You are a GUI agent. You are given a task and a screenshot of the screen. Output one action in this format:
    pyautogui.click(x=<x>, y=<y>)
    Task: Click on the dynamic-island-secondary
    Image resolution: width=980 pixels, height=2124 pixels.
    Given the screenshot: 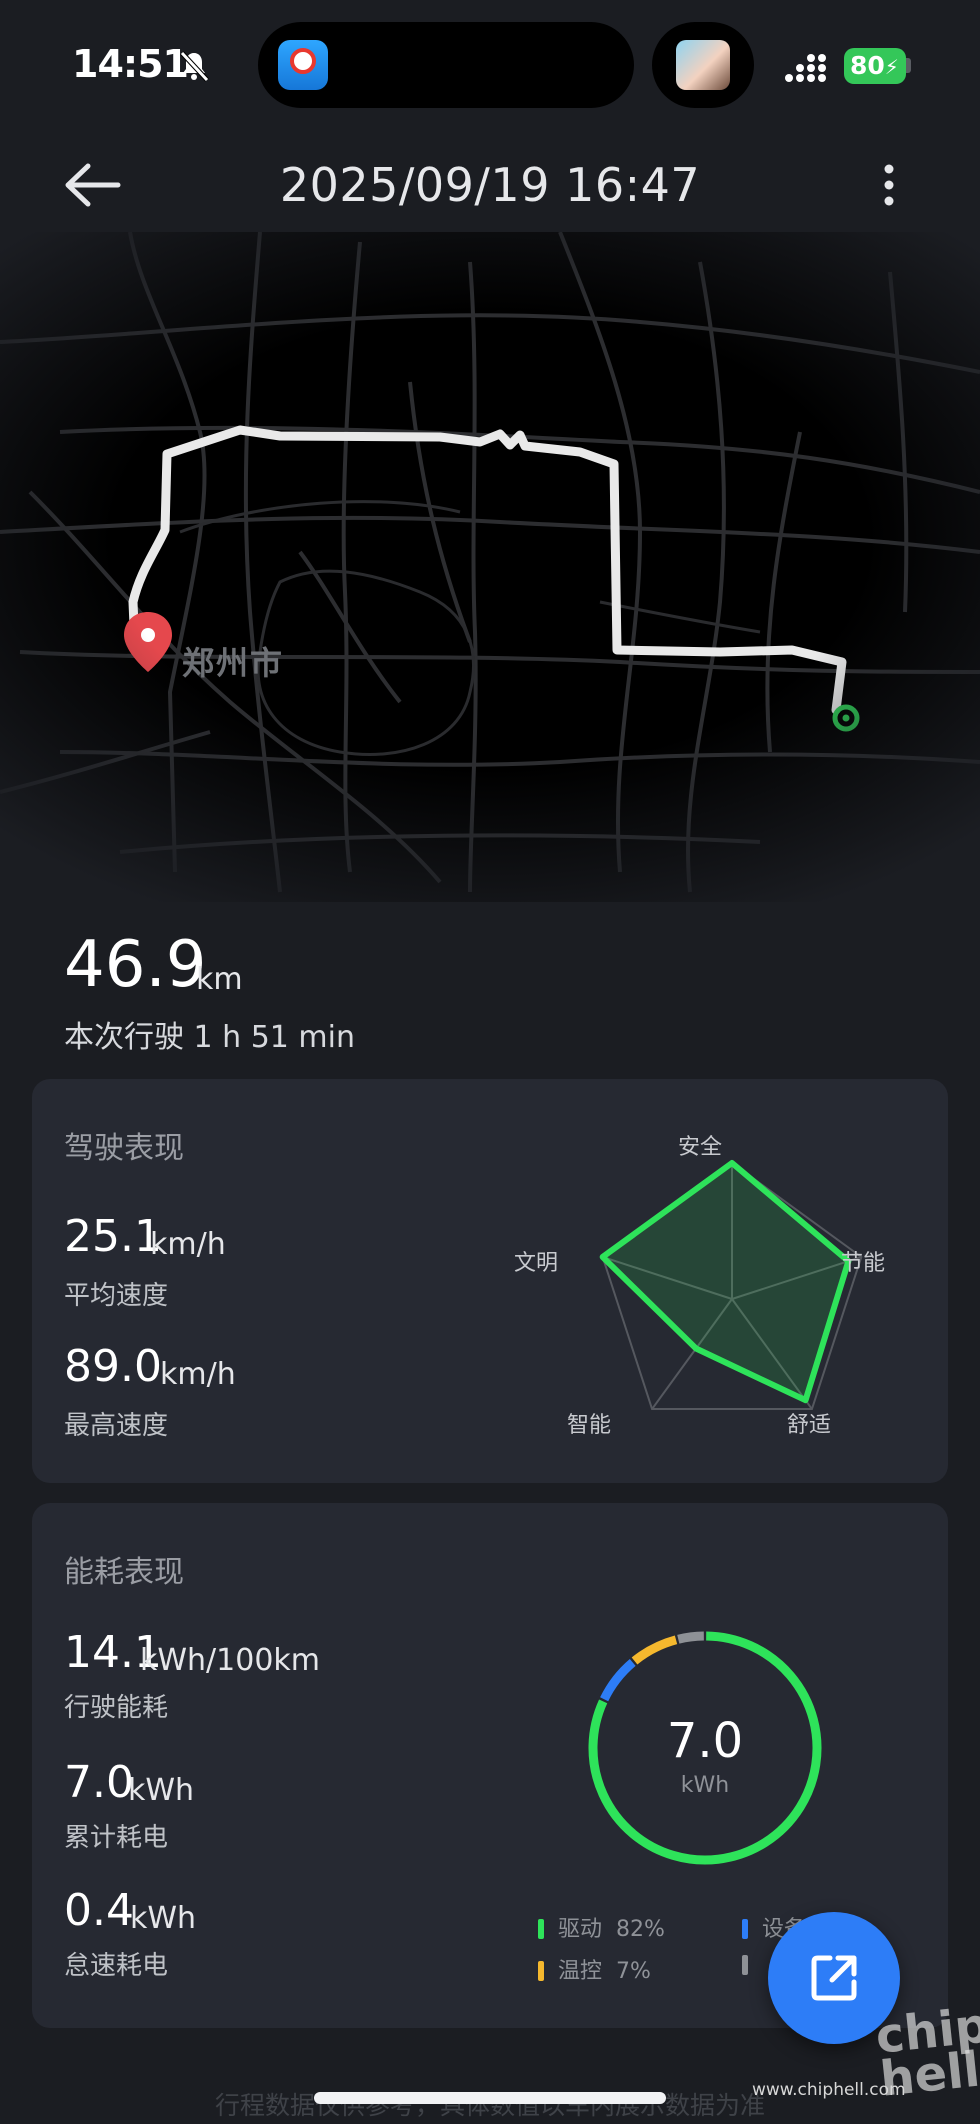 What is the action you would take?
    pyautogui.click(x=703, y=65)
    